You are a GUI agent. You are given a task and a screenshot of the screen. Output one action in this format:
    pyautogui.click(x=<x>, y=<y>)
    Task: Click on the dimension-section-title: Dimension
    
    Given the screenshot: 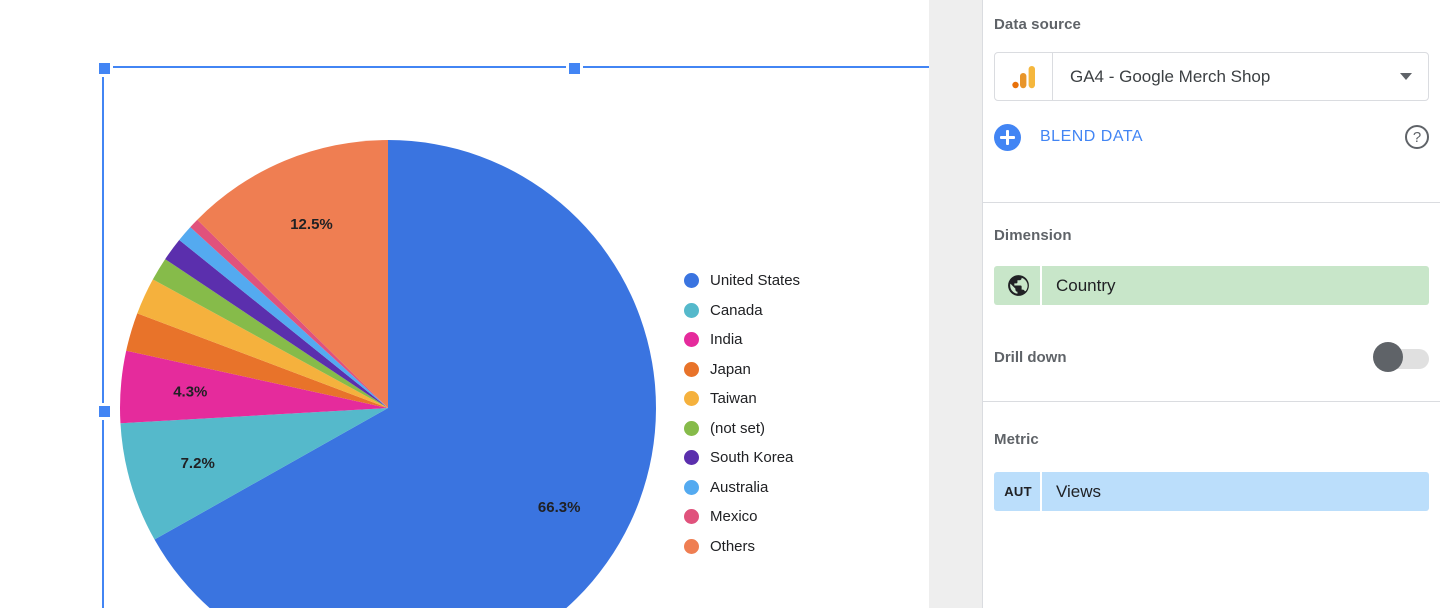 What is the action you would take?
    pyautogui.click(x=1033, y=235)
    